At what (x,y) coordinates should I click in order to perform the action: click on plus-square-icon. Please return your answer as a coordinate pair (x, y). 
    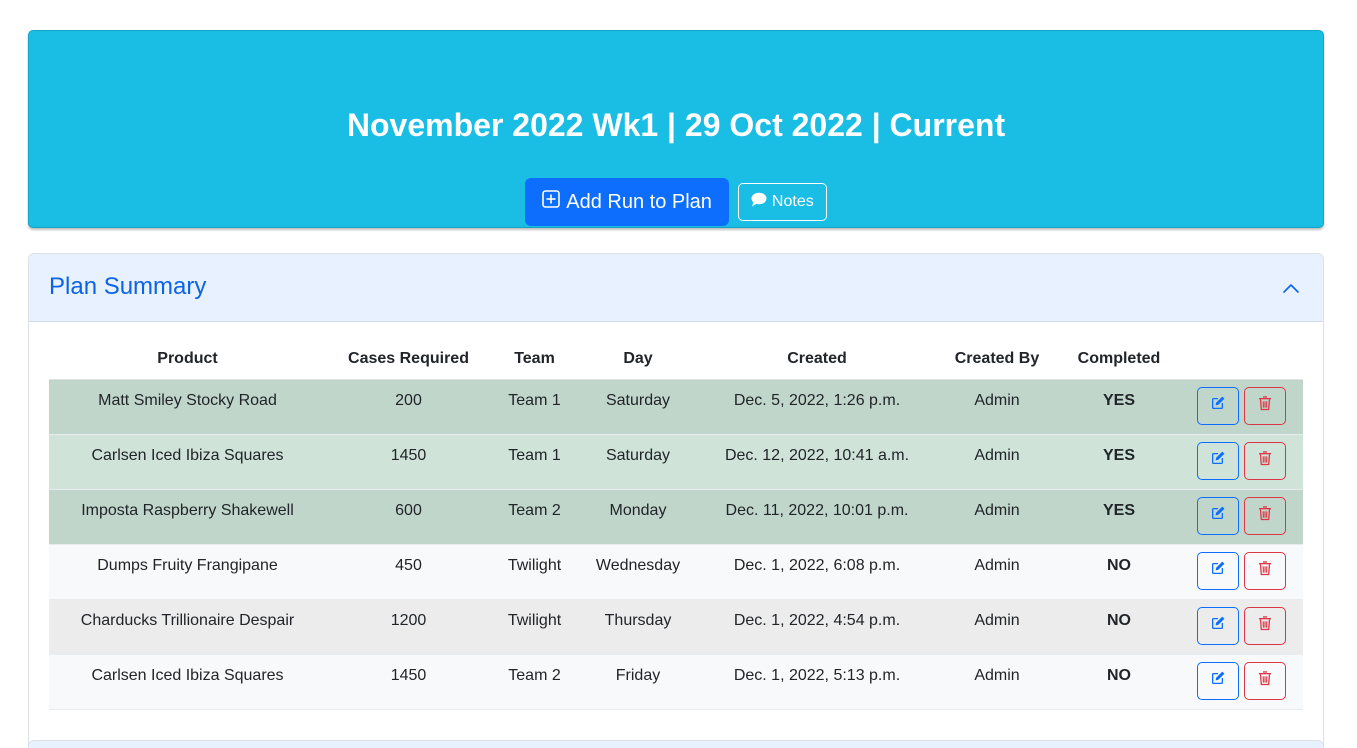
    Looking at the image, I should click on (551, 202).